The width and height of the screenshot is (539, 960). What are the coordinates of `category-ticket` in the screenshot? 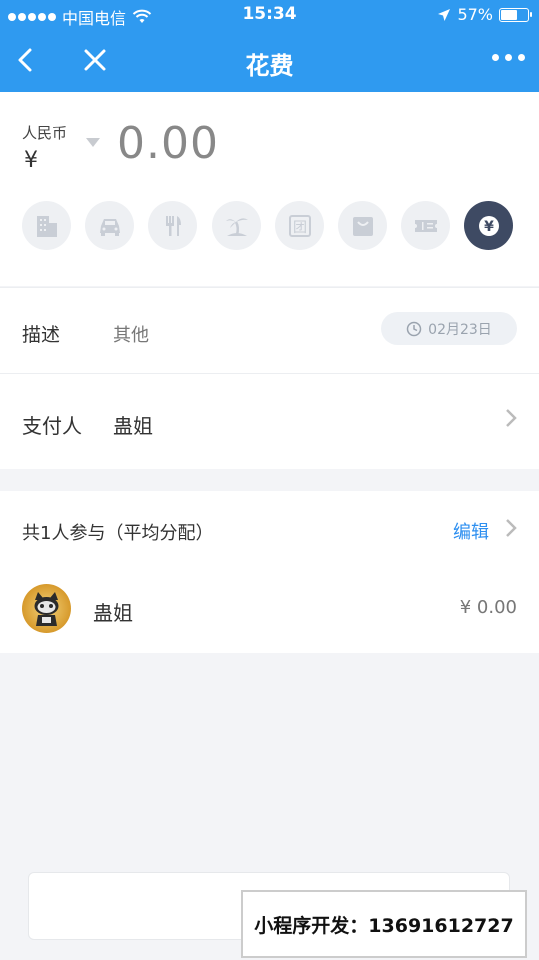 It's located at (425, 225).